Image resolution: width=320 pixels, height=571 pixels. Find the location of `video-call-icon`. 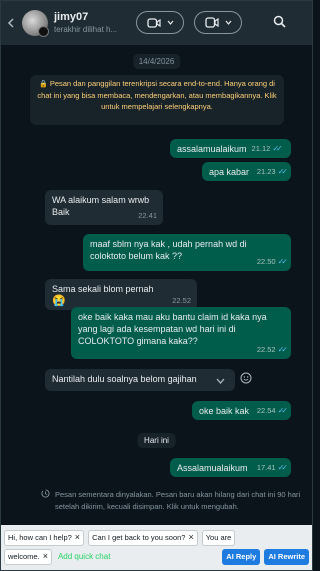

video-call-icon is located at coordinates (153, 22).